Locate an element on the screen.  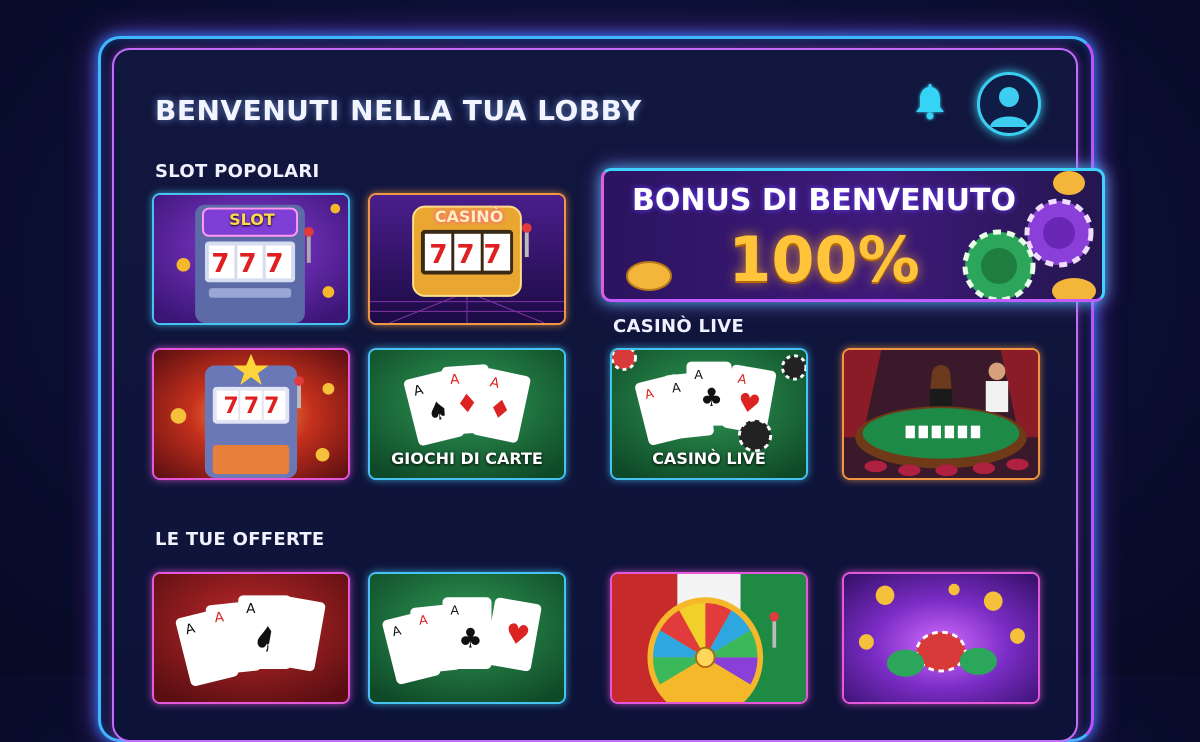
page-title: BENVENUTI NELLA TUA LOBBY is located at coordinates (398, 110).